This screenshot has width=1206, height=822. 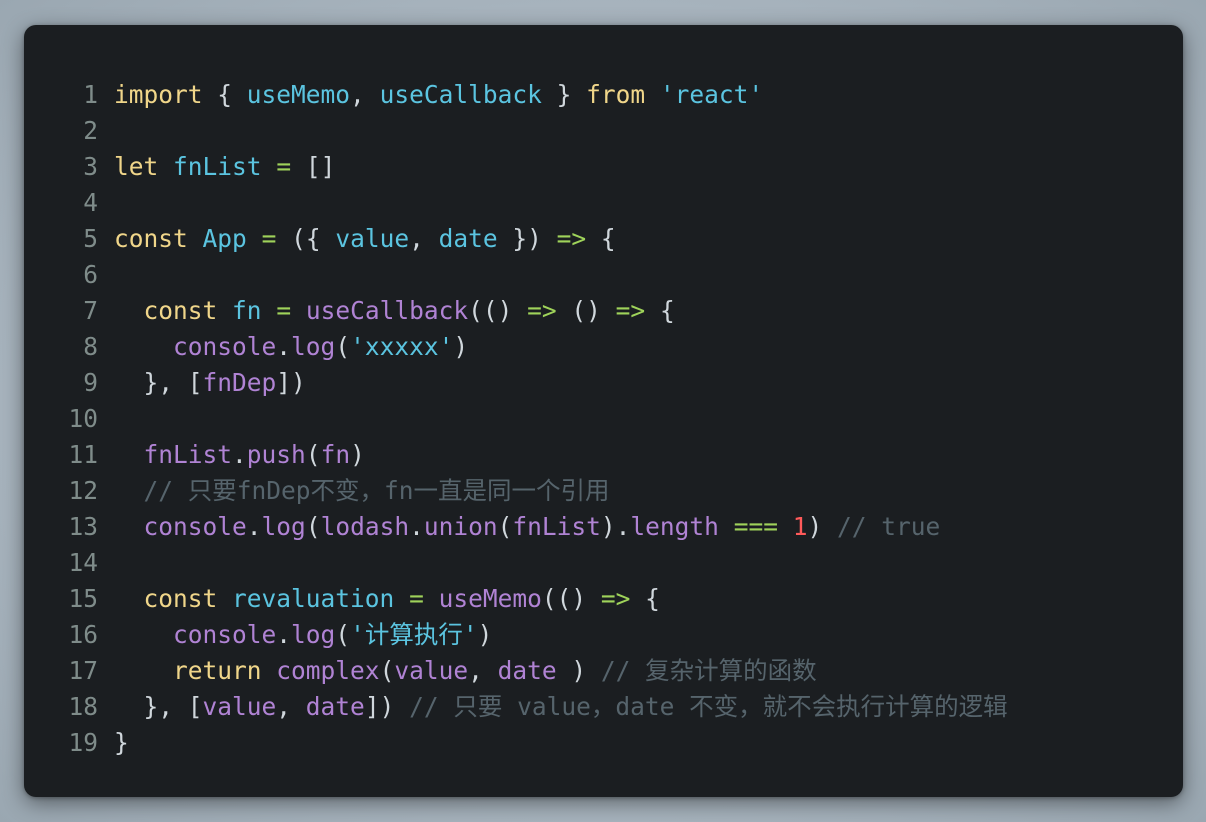 I want to click on code-text: const App = ({ value, date }) => {, so click(x=357, y=239).